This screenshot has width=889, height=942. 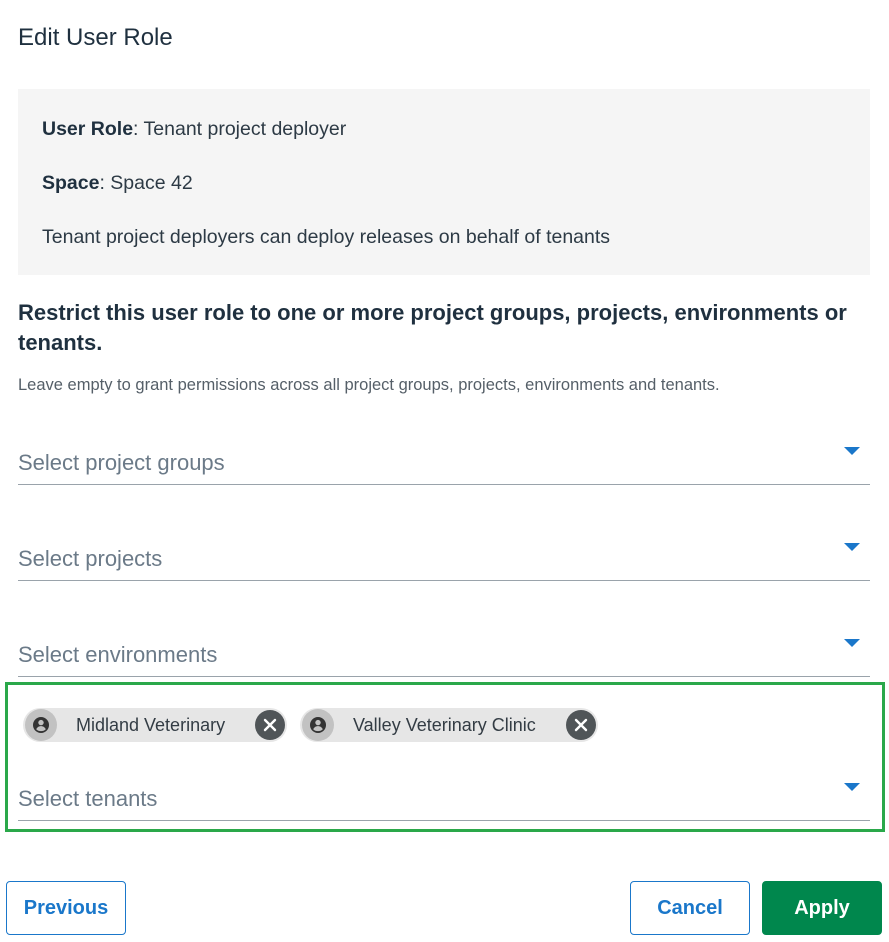 I want to click on cancel-button: Cancel, so click(x=690, y=908).